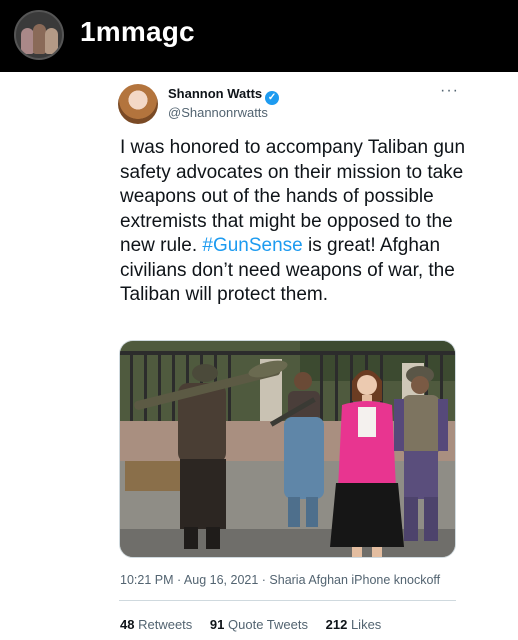 The height and width of the screenshot is (640, 518). Describe the element at coordinates (217, 624) in the screenshot. I see `quote-tweets-count: 91` at that location.